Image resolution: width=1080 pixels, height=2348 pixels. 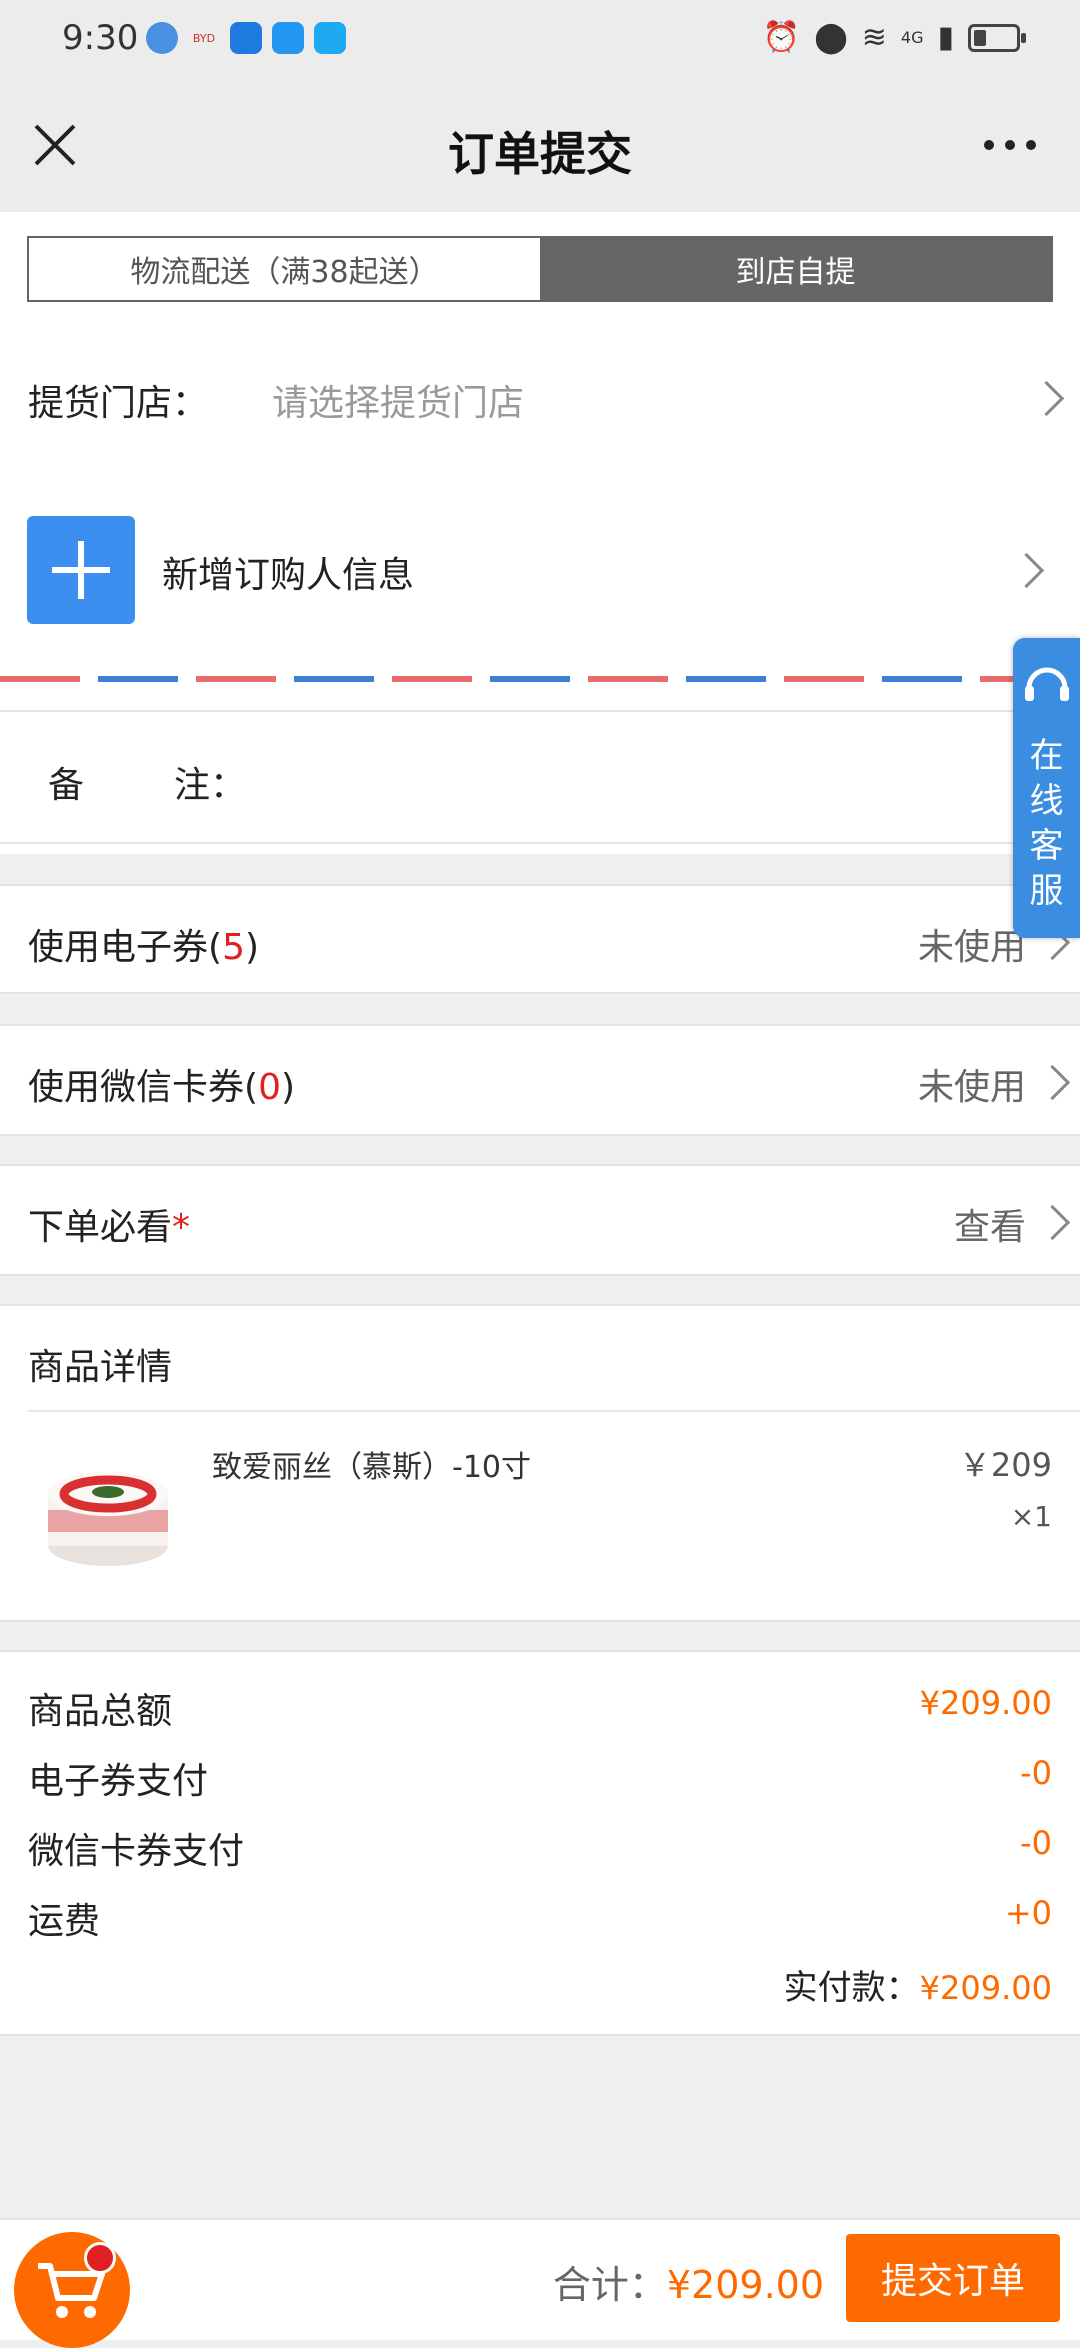 What do you see at coordinates (136, 1851) in the screenshot?
I see `wxcard-pay-label: 微信卡券支付` at bounding box center [136, 1851].